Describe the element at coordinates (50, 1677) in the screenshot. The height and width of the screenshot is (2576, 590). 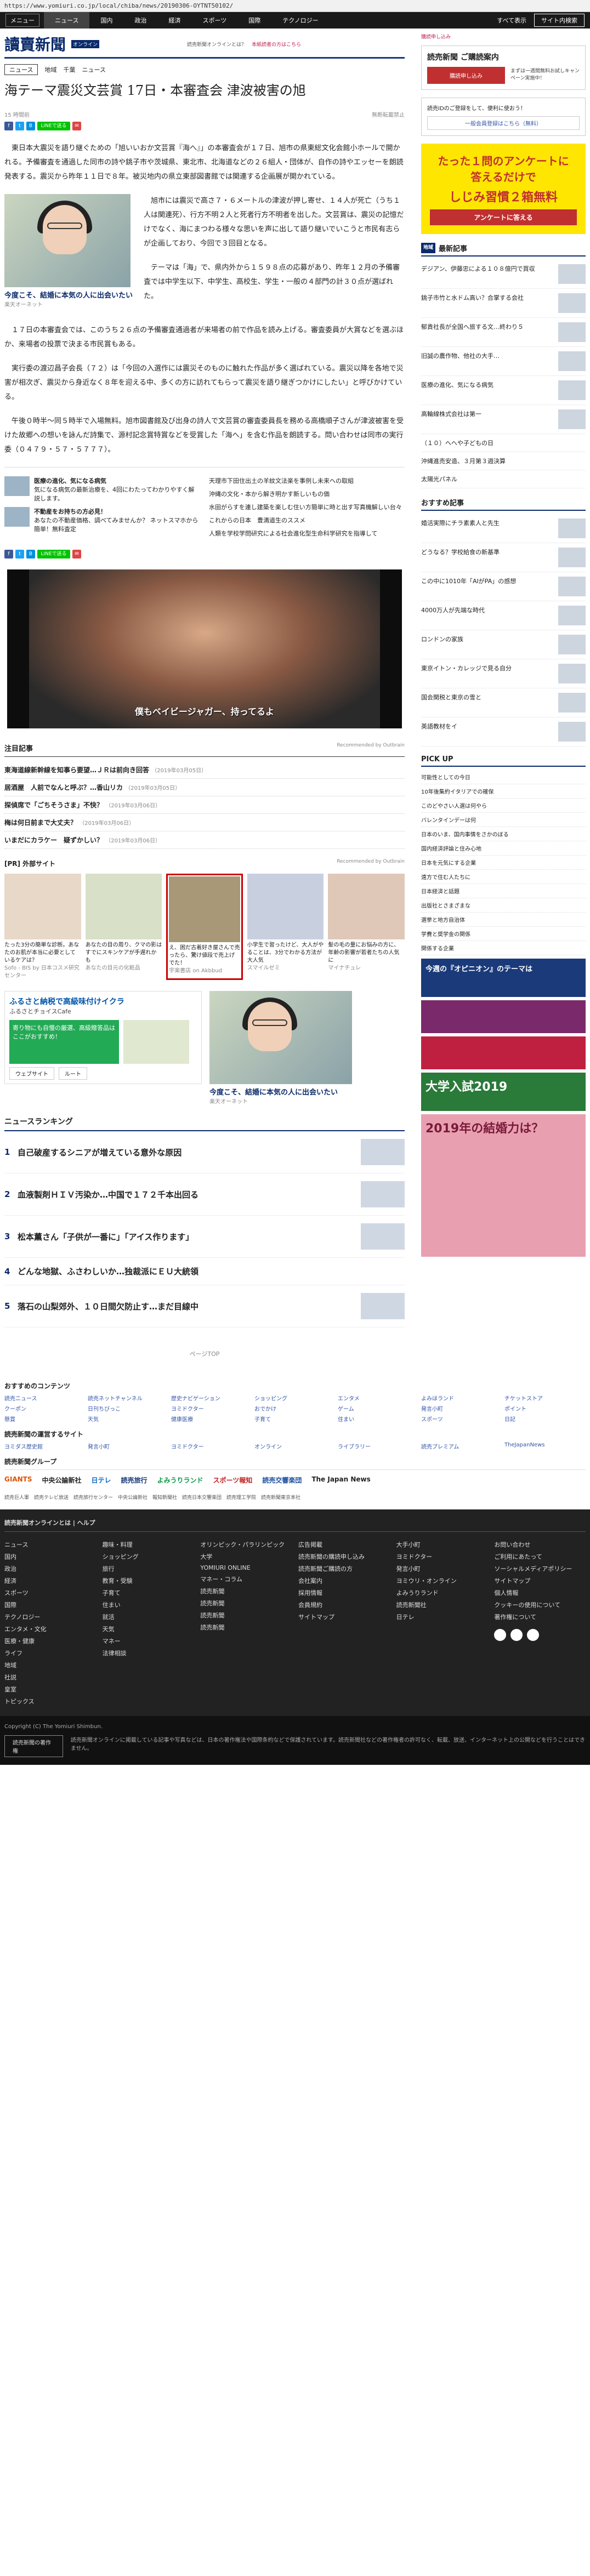
I see `footer-link: 社説` at that location.